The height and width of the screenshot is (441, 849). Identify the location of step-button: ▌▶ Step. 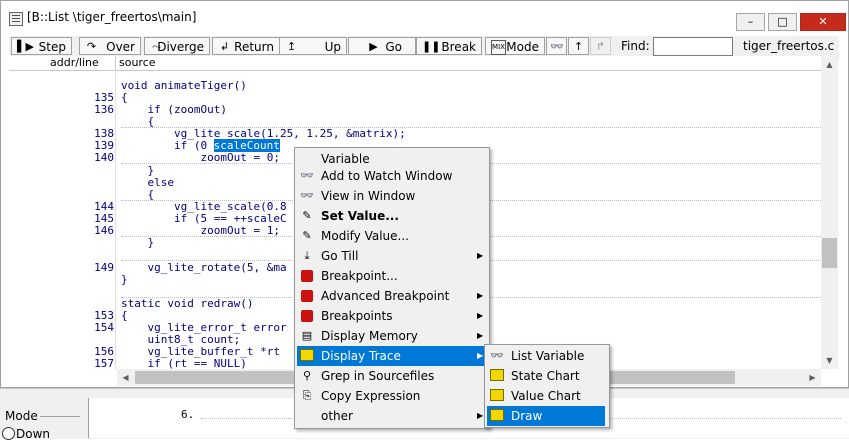
(41, 46).